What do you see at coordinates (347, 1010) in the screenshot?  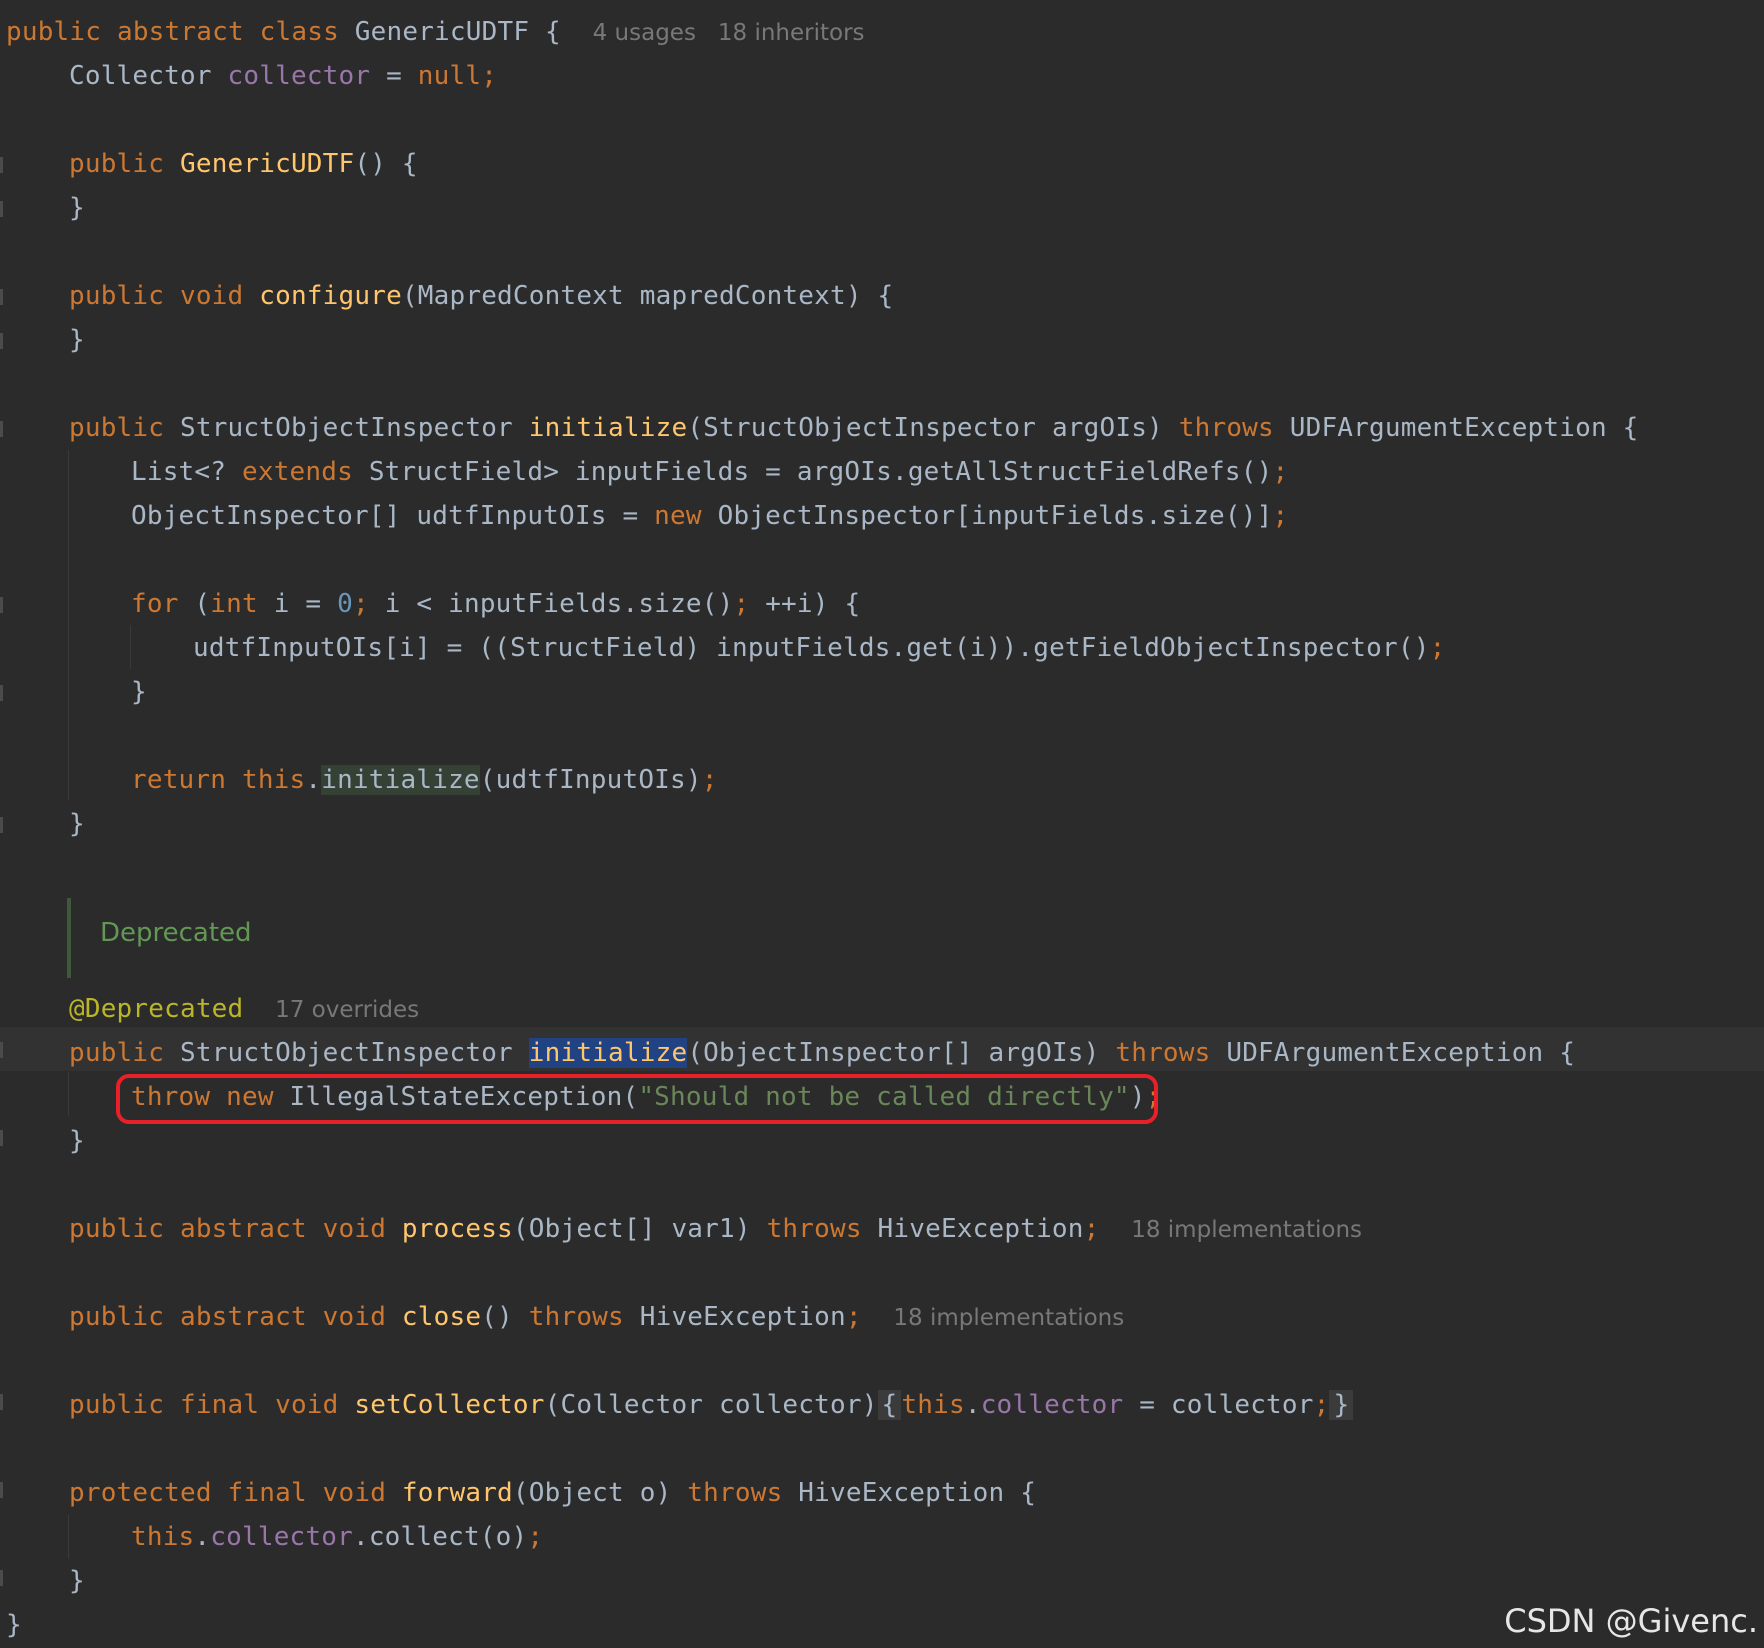 I see `overrides-hint: 17 overrides` at bounding box center [347, 1010].